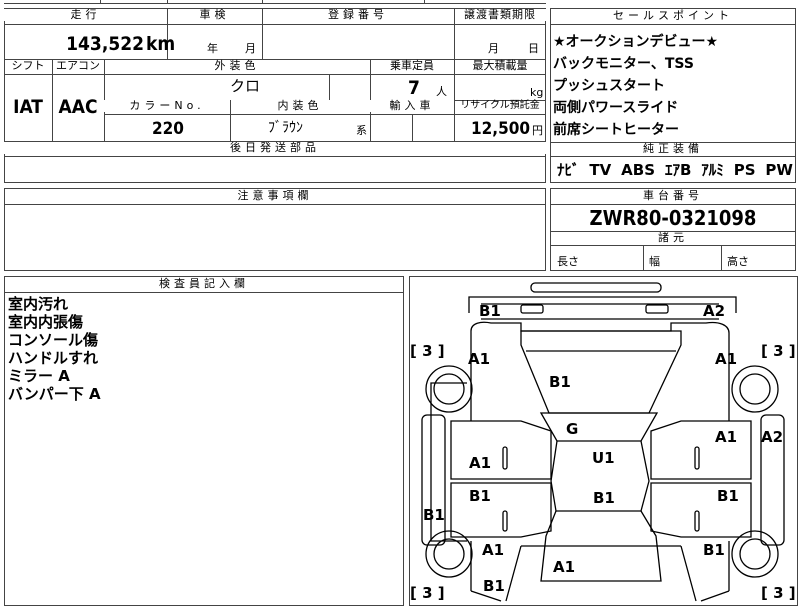 The height and width of the screenshot is (607, 800). I want to click on mileage-unit: km, so click(161, 44).